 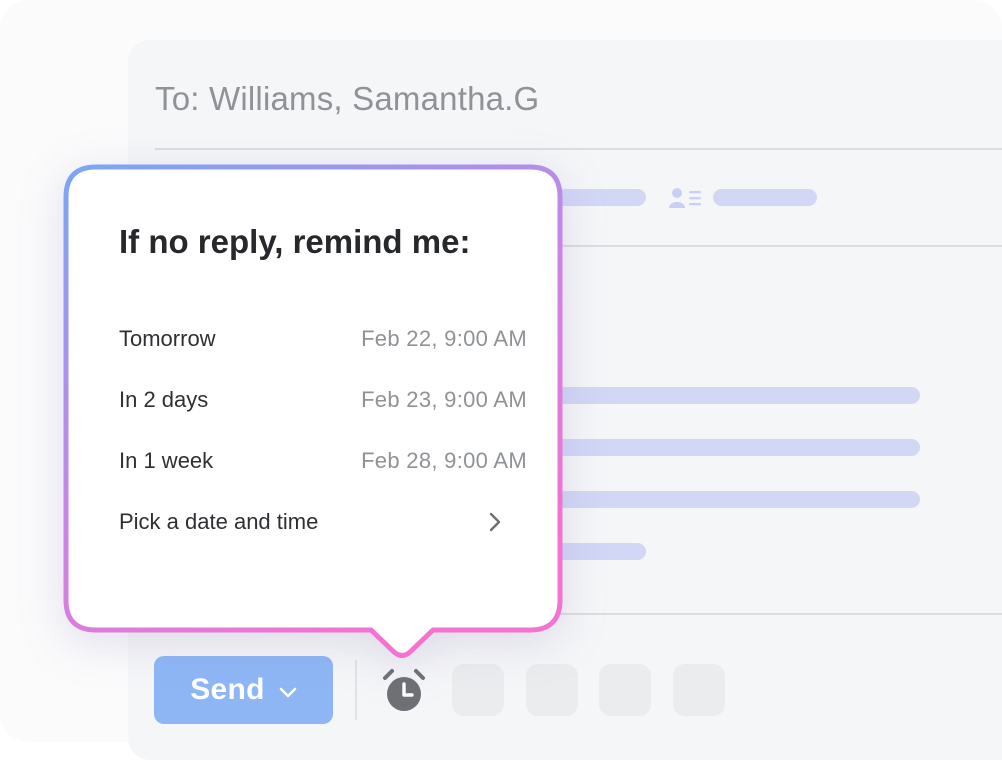 I want to click on option-time: Feb 22, 9:00 AM, so click(x=444, y=338).